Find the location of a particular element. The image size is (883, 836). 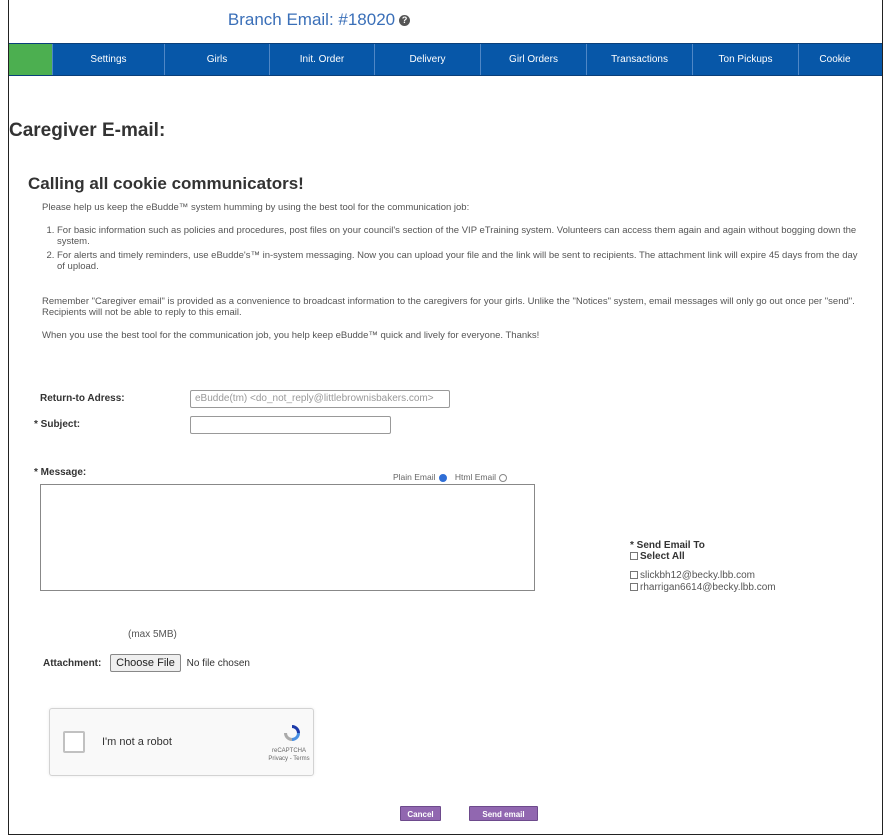

nav-item-ton-pickups: Ton Pickups is located at coordinates (746, 59).